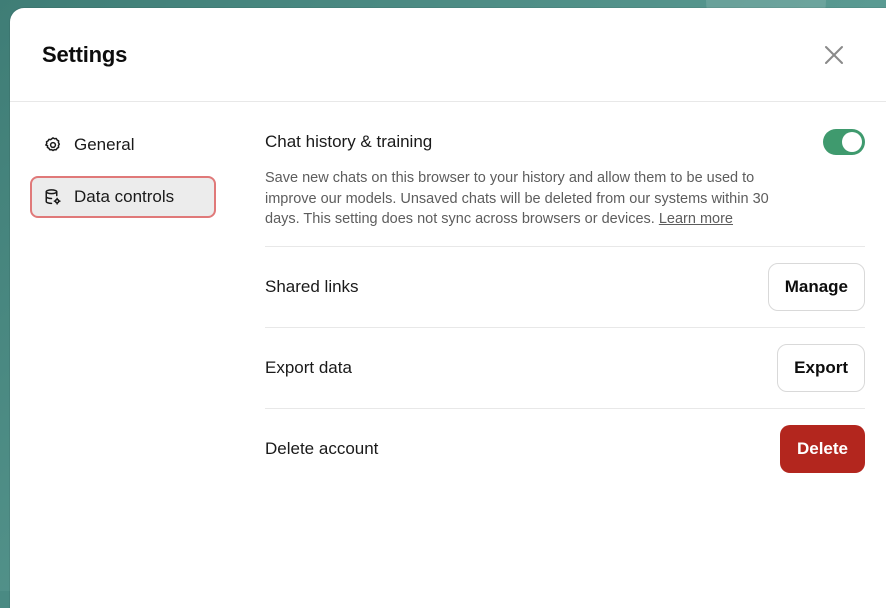 The width and height of the screenshot is (886, 608). I want to click on delete-account-setting: Delete account Delete, so click(565, 449).